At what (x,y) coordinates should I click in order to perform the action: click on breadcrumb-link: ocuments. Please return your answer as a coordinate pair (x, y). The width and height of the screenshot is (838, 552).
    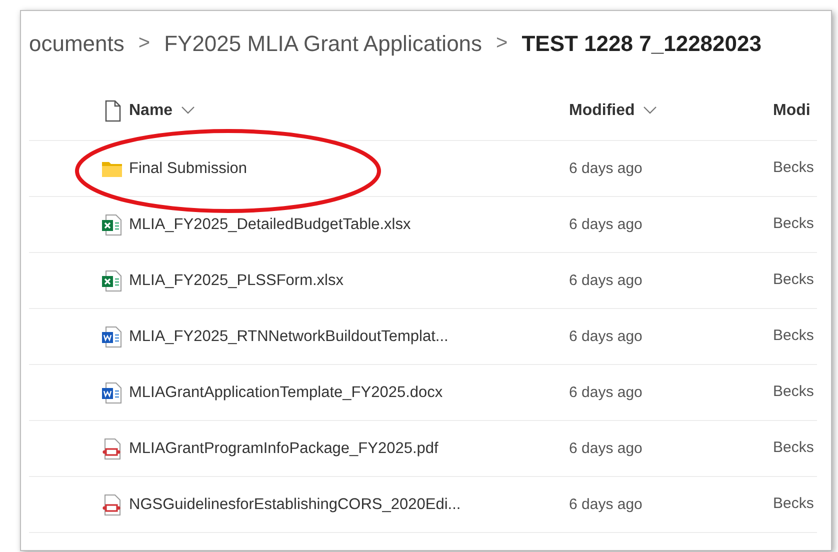
    Looking at the image, I should click on (76, 43).